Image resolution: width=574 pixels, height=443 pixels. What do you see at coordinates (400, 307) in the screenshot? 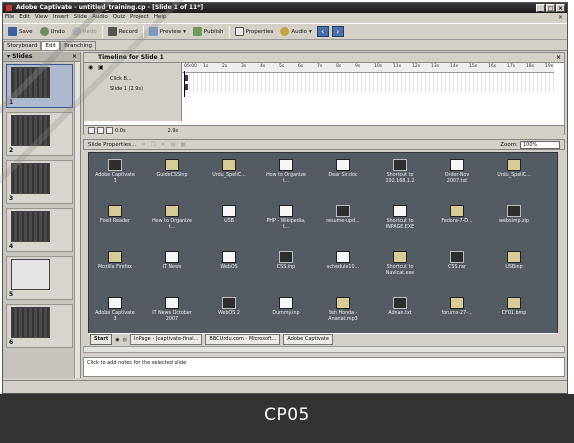
I see `desktop-icon: Adnan.txt` at bounding box center [400, 307].